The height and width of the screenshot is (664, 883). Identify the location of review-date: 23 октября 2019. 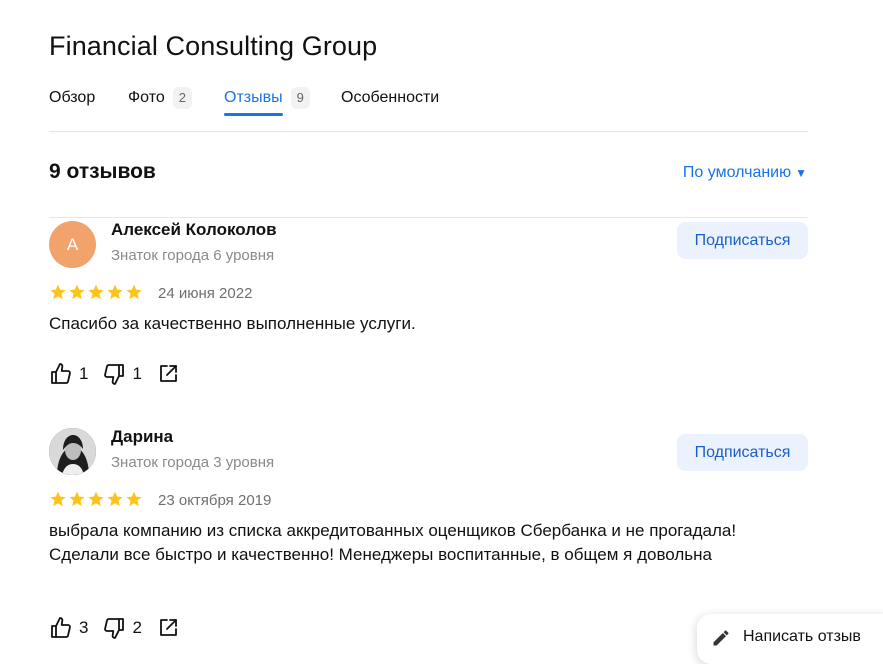
(215, 500).